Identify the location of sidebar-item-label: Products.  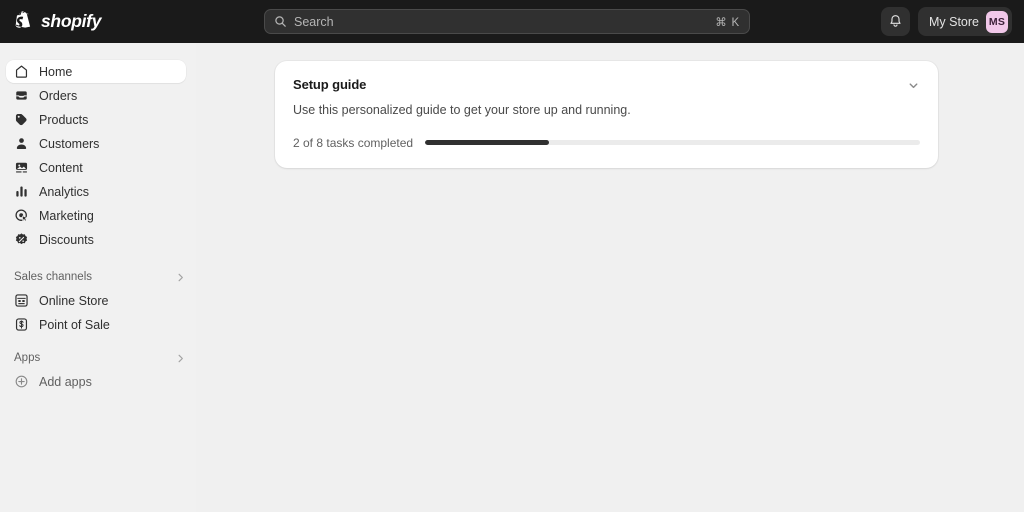
(64, 119).